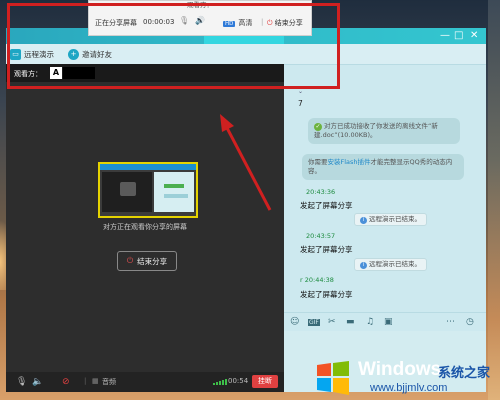 This screenshot has width=500, height=400. Describe the element at coordinates (464, 373) in the screenshot. I see `watermark-cn: 系统之家` at that location.